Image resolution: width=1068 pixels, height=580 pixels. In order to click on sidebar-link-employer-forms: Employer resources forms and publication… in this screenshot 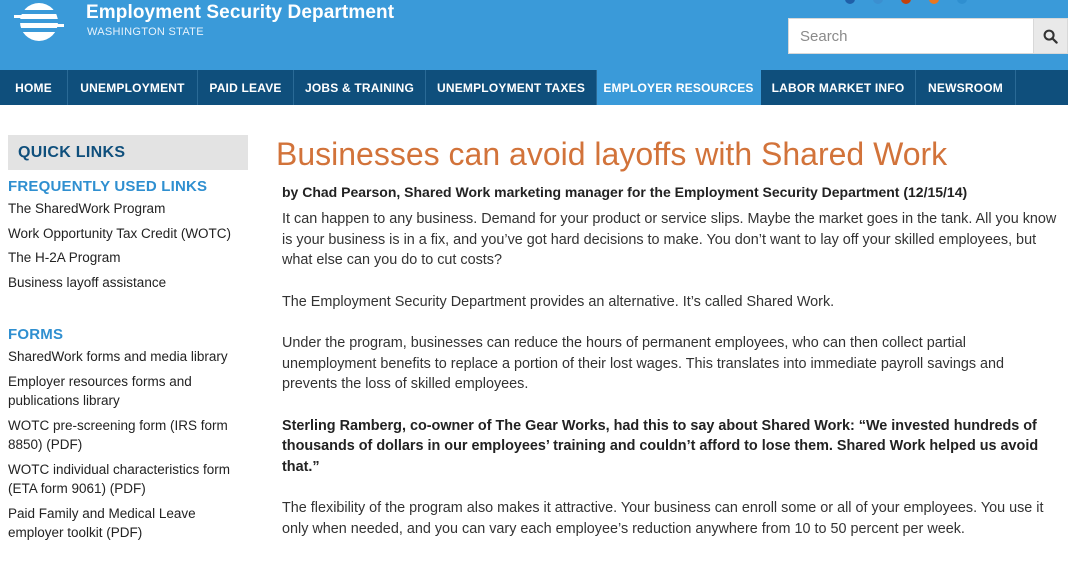, I will do `click(128, 391)`.